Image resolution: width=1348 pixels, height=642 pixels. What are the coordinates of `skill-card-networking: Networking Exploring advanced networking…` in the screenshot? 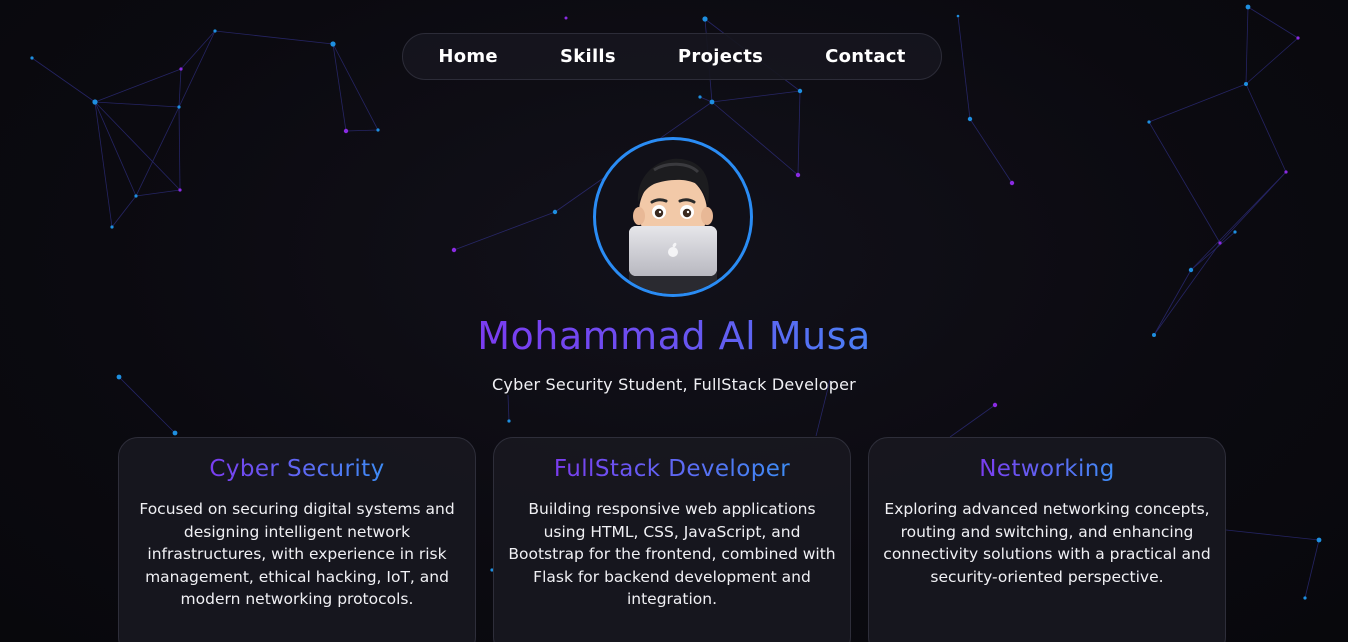 It's located at (1047, 539).